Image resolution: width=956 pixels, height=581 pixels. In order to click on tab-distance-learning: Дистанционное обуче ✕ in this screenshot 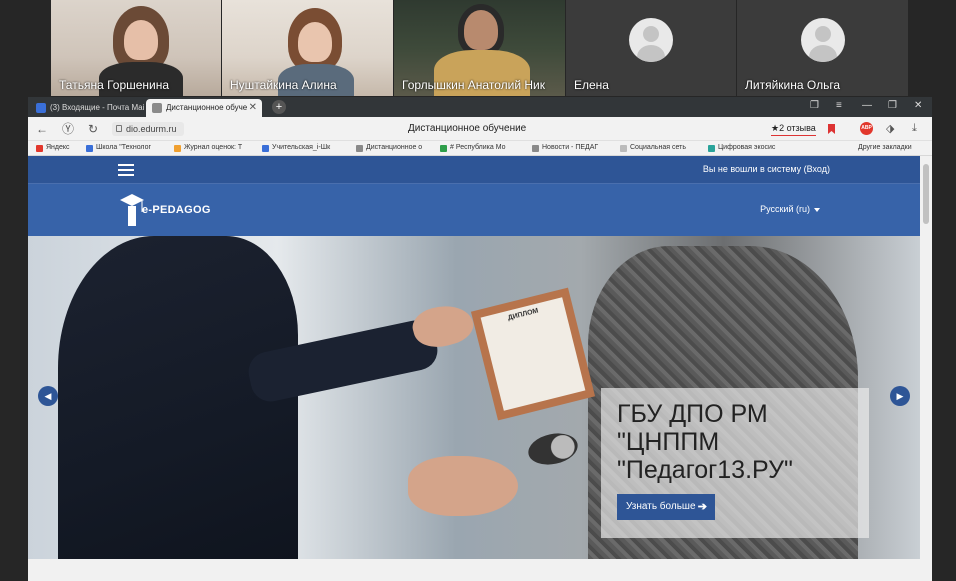, I will do `click(204, 108)`.